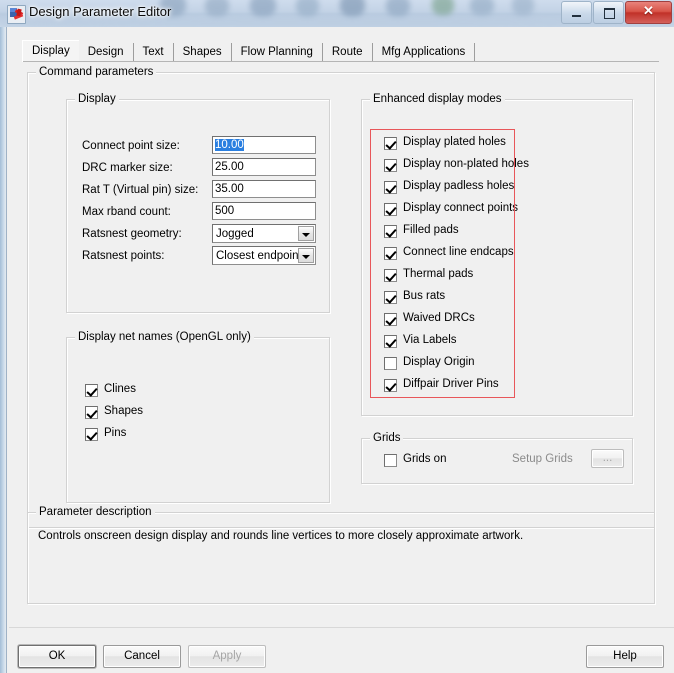 The width and height of the screenshot is (674, 673). I want to click on max-rband-count-input: 500, so click(264, 211).